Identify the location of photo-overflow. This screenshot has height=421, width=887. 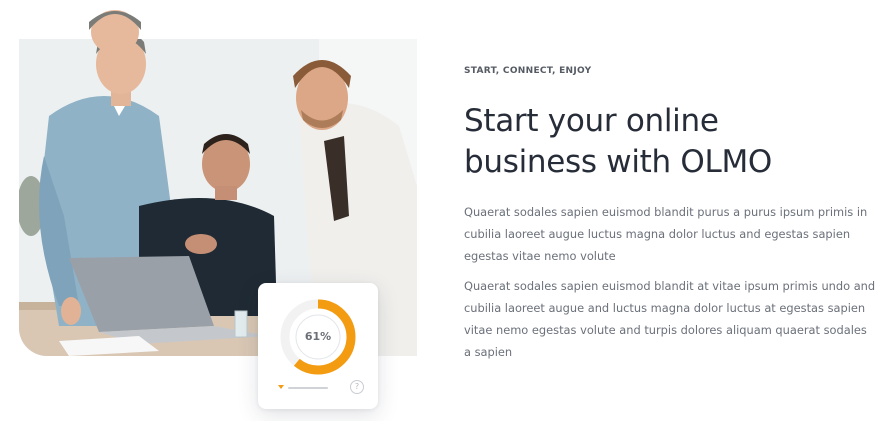
(115, 32).